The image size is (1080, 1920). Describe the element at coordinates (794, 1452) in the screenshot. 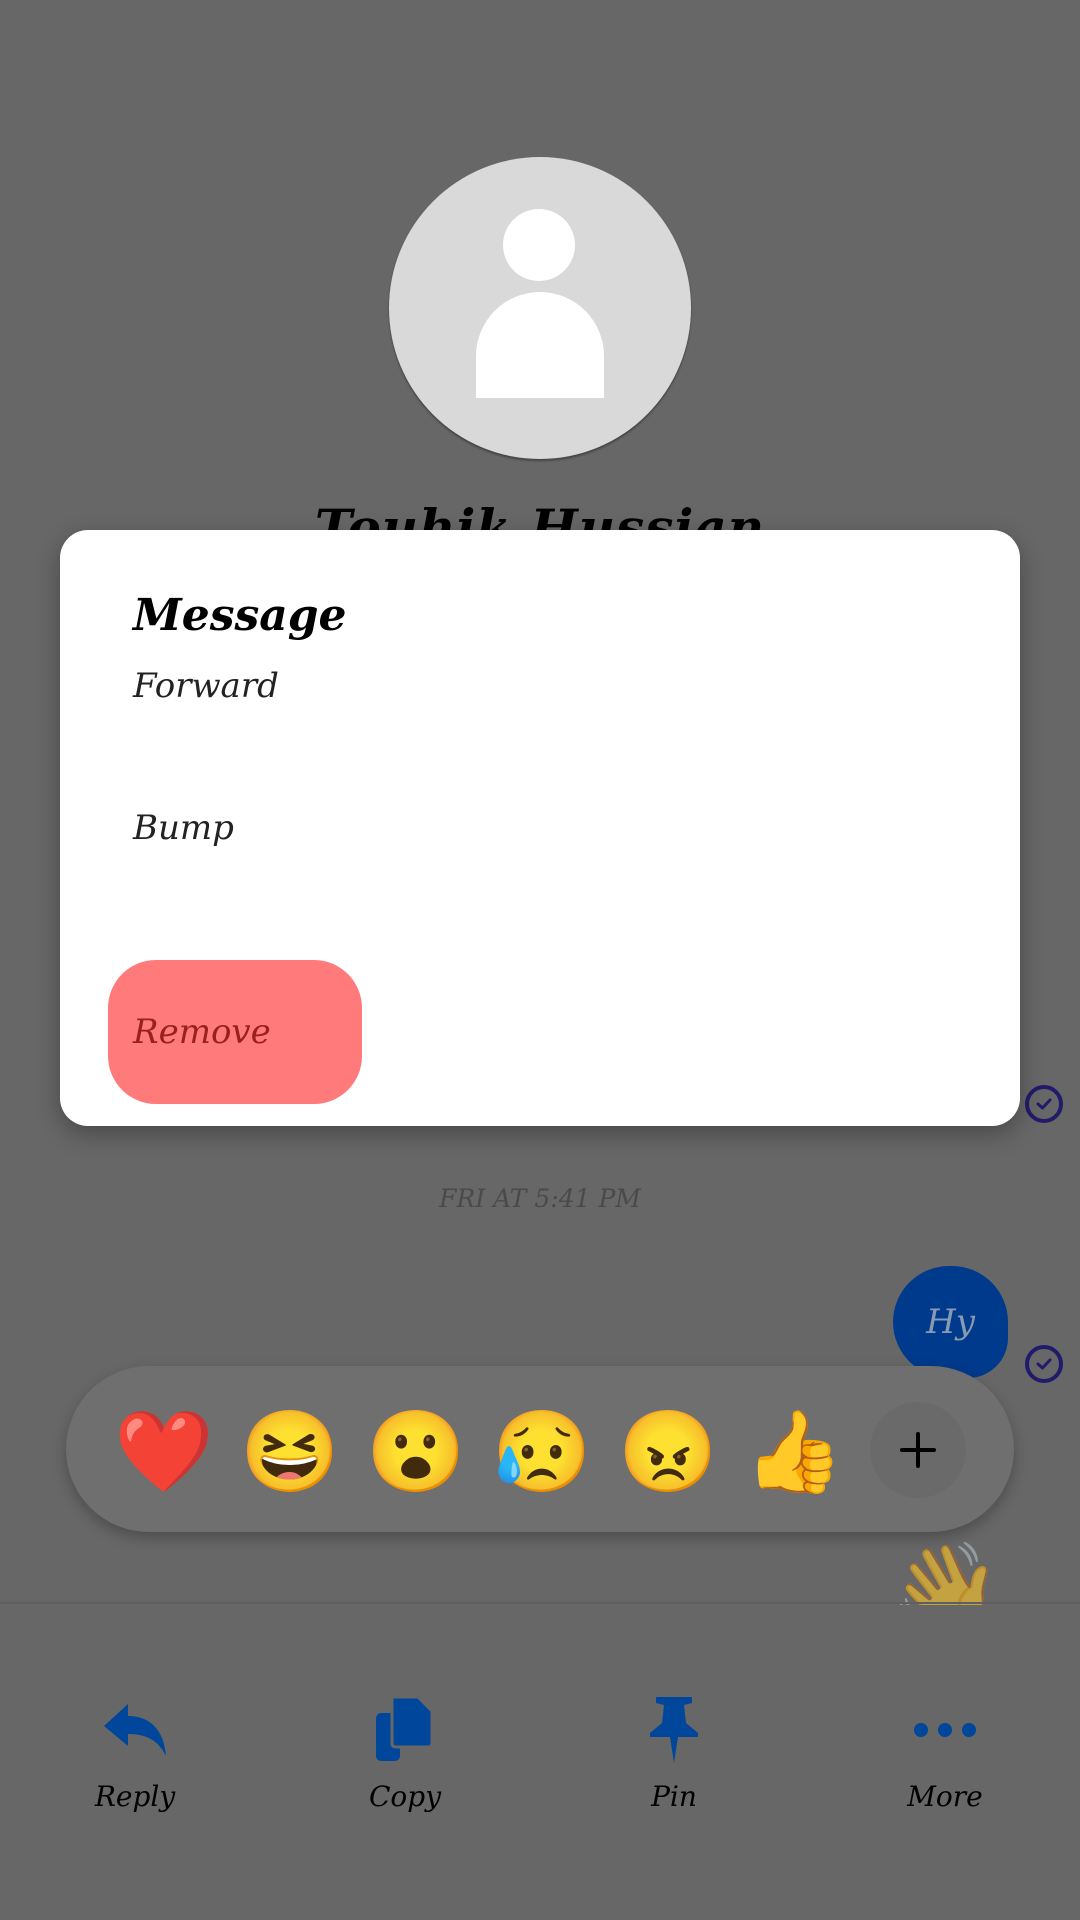

I see `thumbs-up-reaction: 👍` at that location.